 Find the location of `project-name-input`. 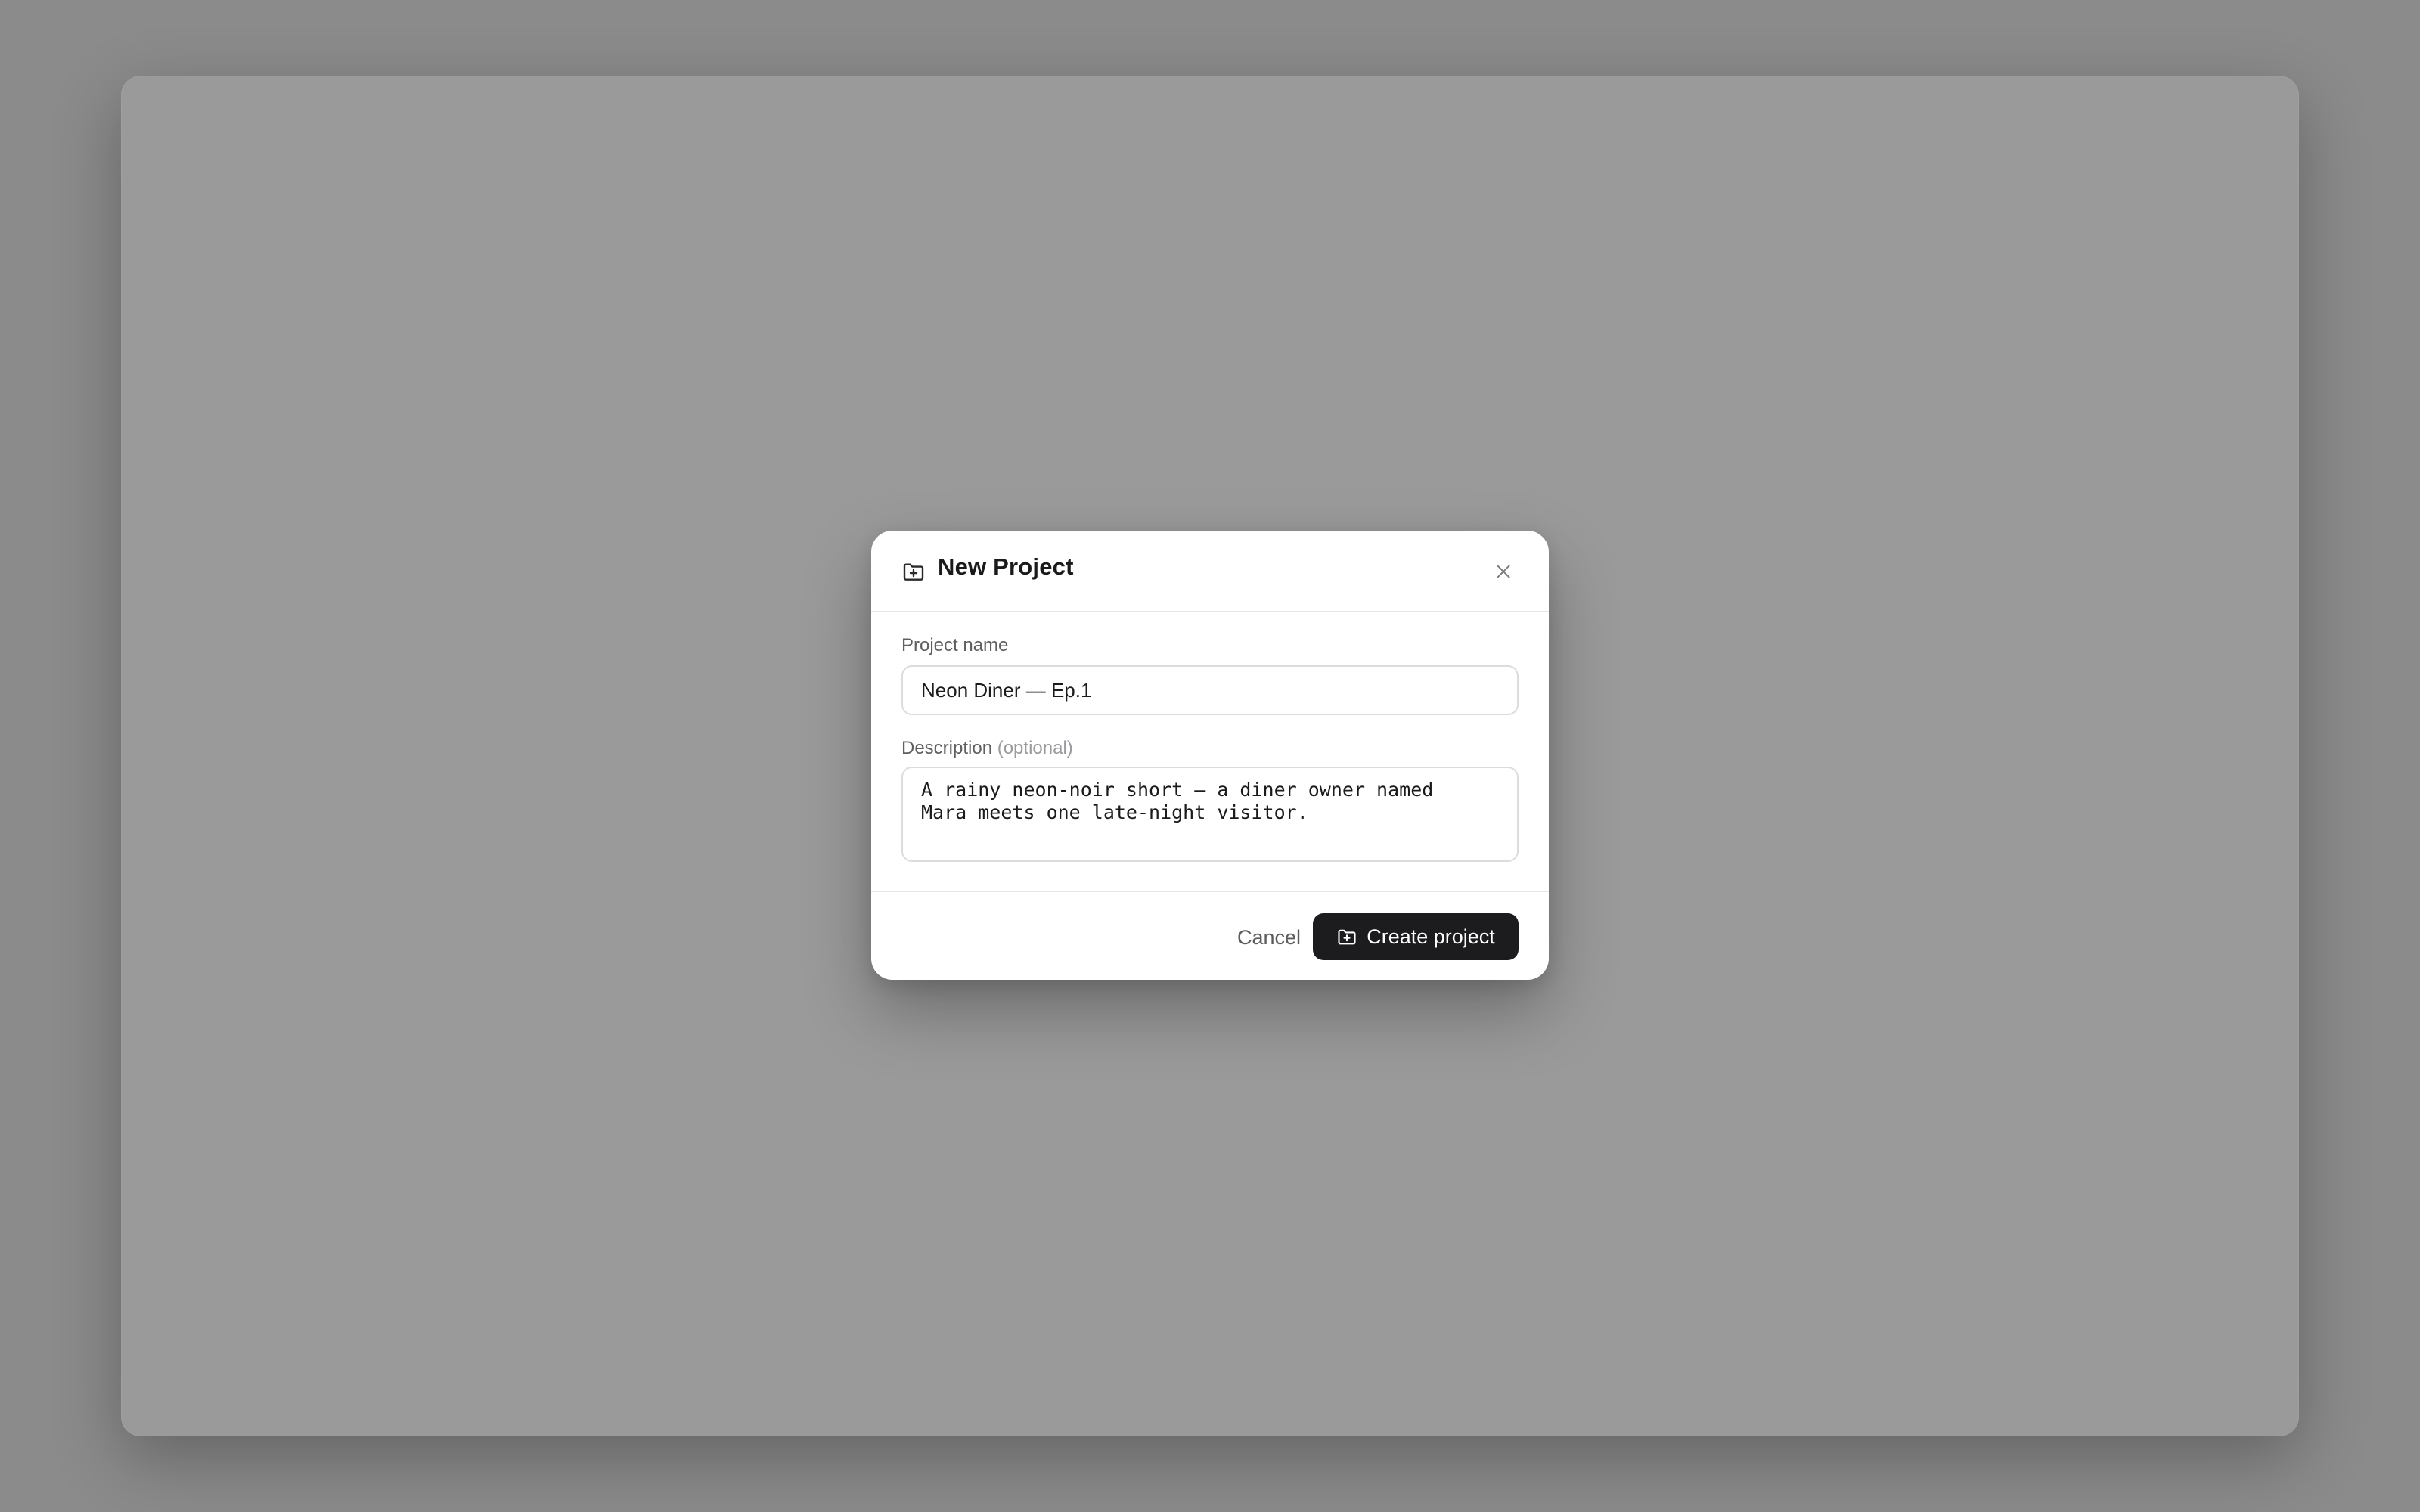

project-name-input is located at coordinates (1210, 690).